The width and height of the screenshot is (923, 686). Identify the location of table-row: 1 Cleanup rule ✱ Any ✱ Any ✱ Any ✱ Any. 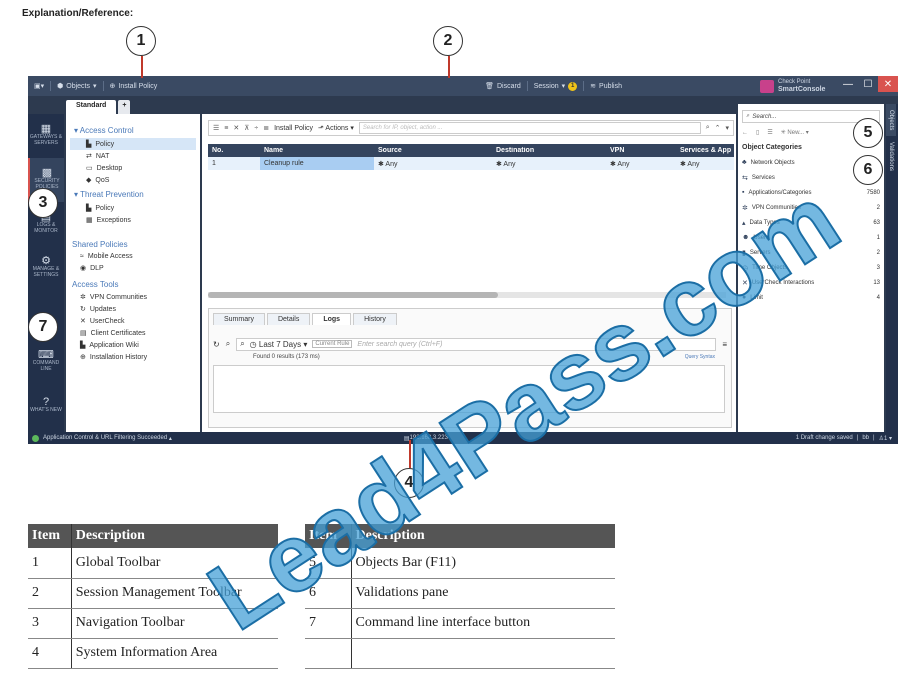
(471, 163).